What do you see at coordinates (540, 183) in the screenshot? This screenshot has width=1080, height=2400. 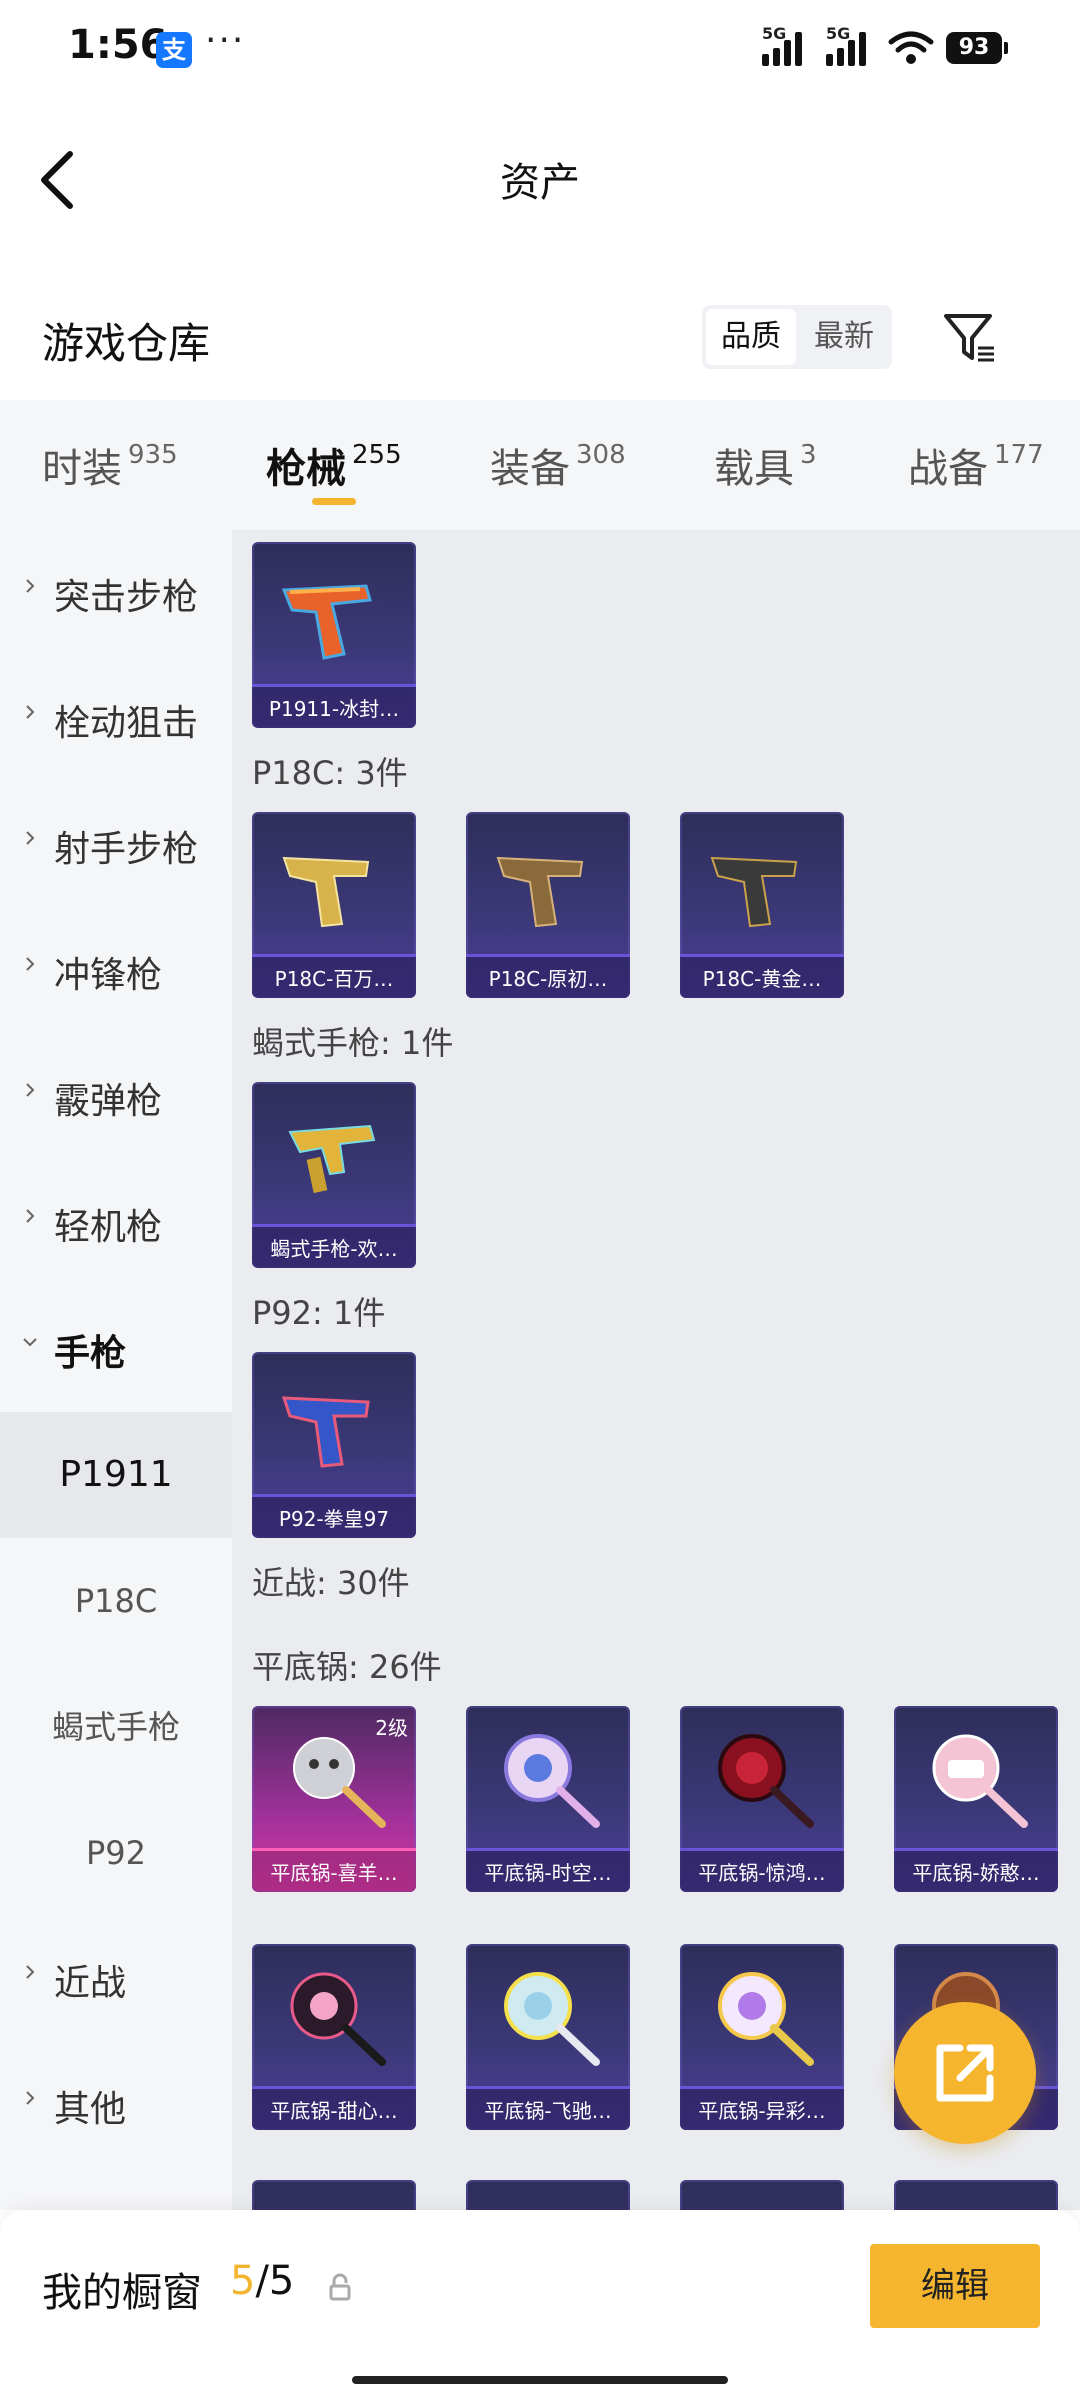 I see `page-title: 资产` at bounding box center [540, 183].